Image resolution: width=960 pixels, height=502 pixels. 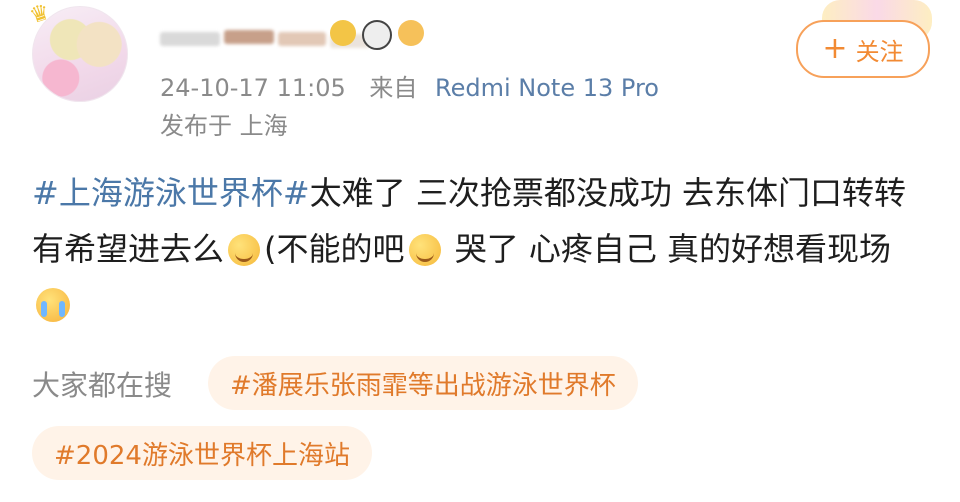 What do you see at coordinates (393, 88) in the screenshot?
I see `source-label: 来自` at bounding box center [393, 88].